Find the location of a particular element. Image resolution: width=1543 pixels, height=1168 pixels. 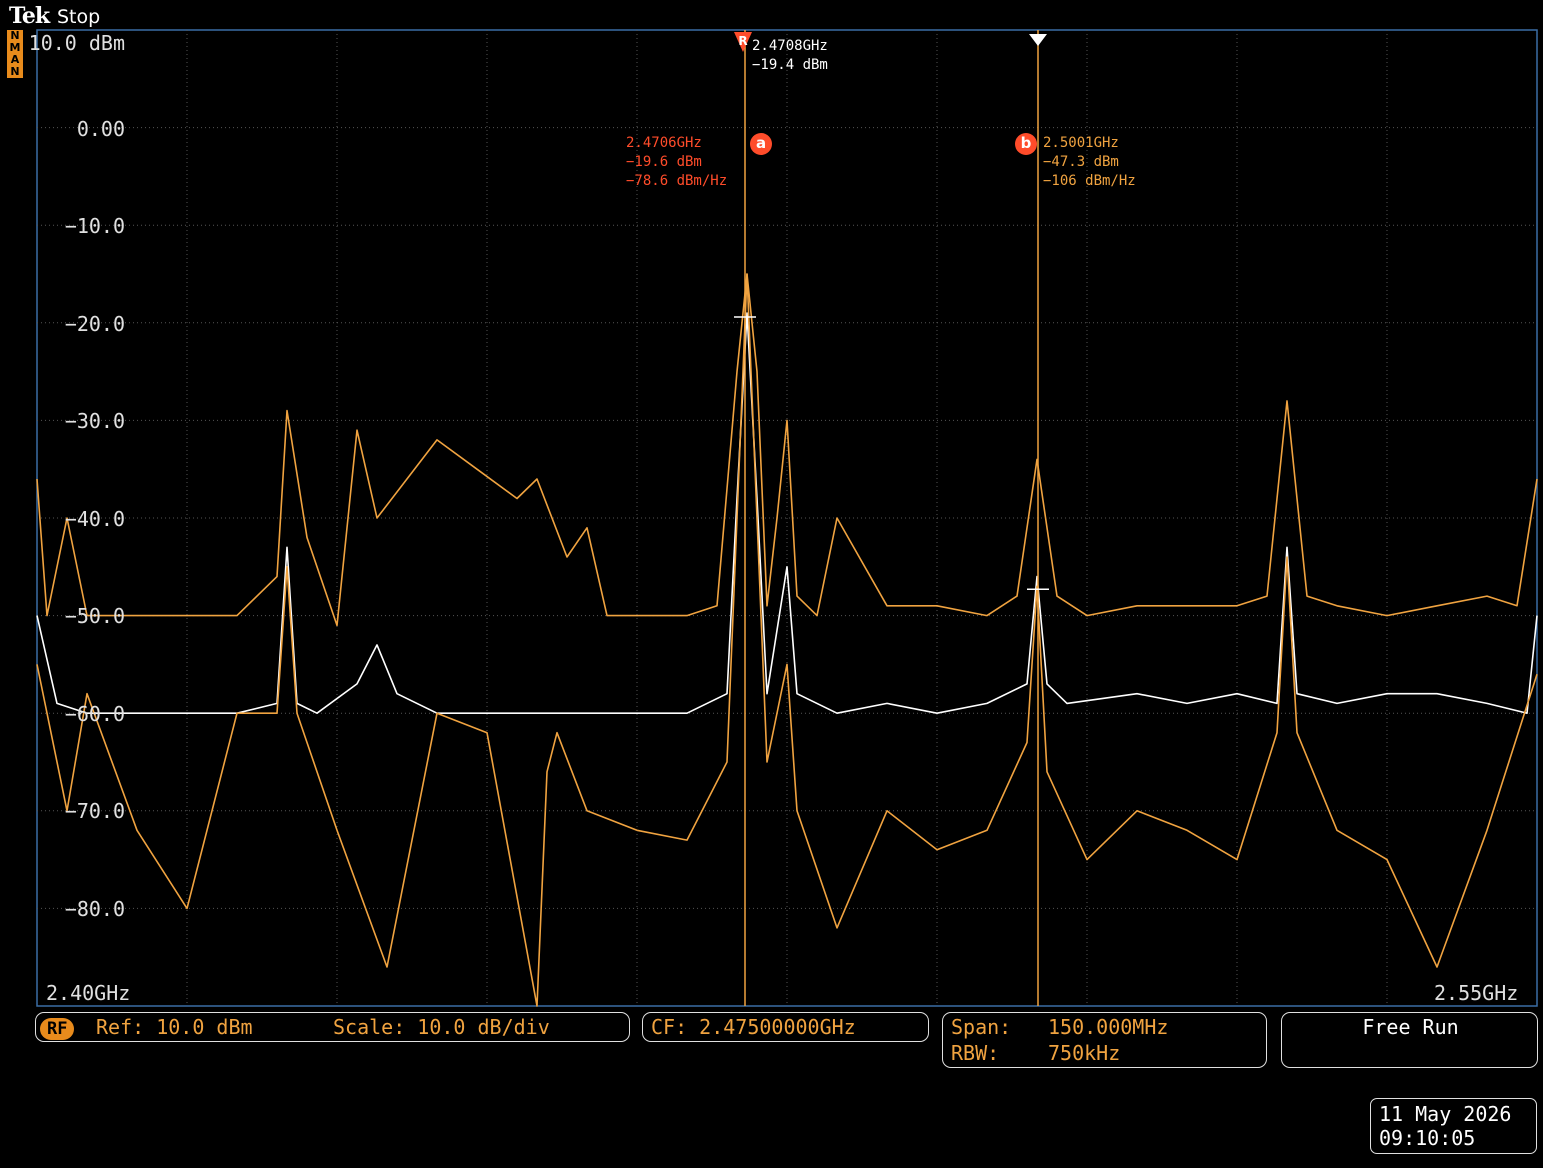

marker-b-level: −47.3 dBm is located at coordinates (1081, 162).